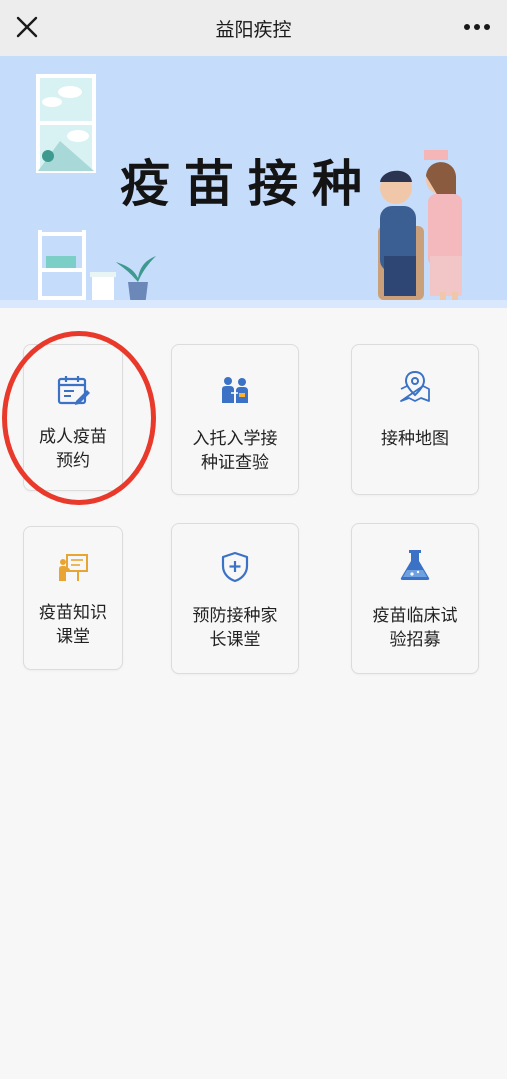 This screenshot has width=507, height=1079. What do you see at coordinates (248, 184) in the screenshot?
I see `banner-title: 疫苗接种` at bounding box center [248, 184].